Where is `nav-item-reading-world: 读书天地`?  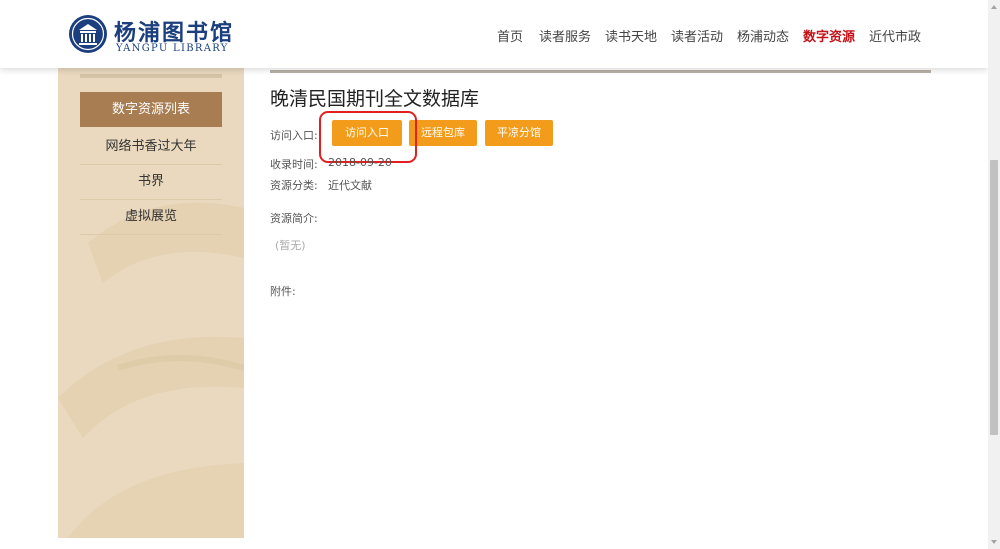 nav-item-reading-world: 读书天地 is located at coordinates (631, 35).